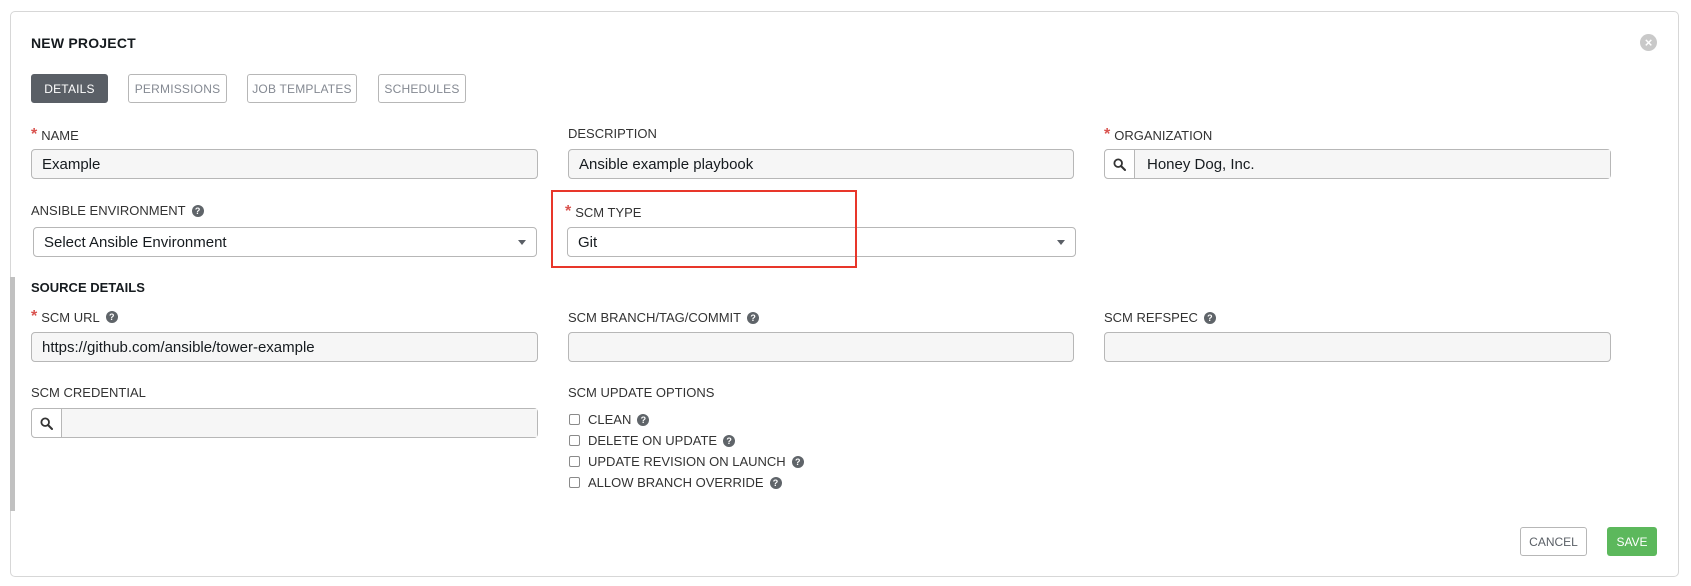 This screenshot has height=586, width=1691. Describe the element at coordinates (1648, 42) in the screenshot. I see `close-icon: ×` at that location.